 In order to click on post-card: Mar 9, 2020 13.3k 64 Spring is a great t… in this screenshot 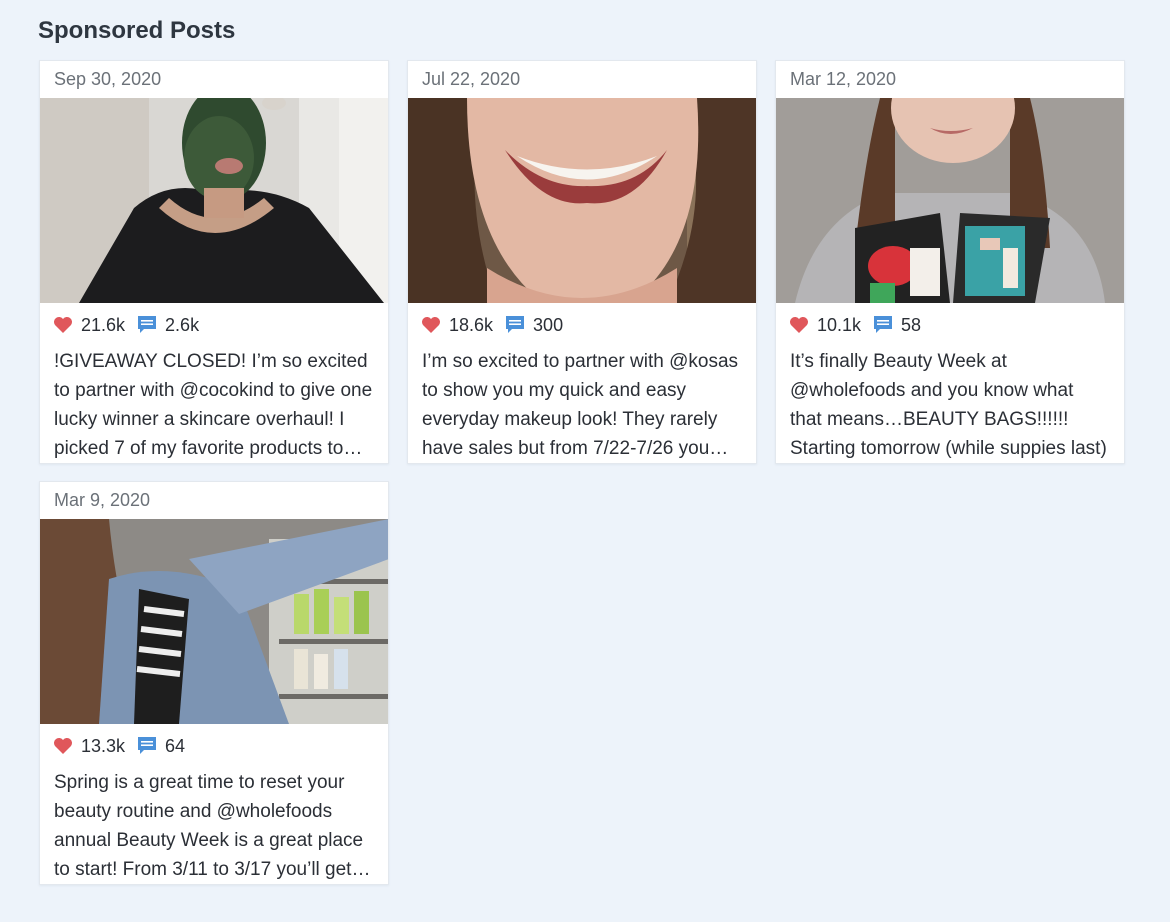, I will do `click(214, 683)`.